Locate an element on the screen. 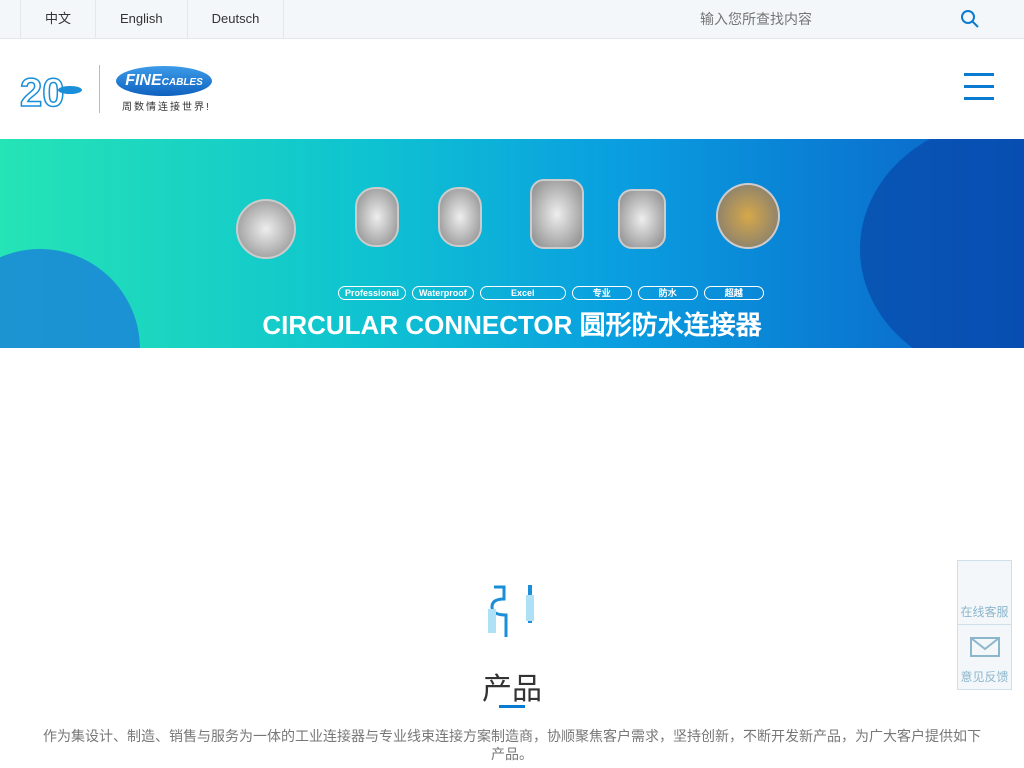 Image resolution: width=1024 pixels, height=768 pixels. banner-tags: Professional Waterproof Excel 专业 防水 超越 is located at coordinates (551, 293).